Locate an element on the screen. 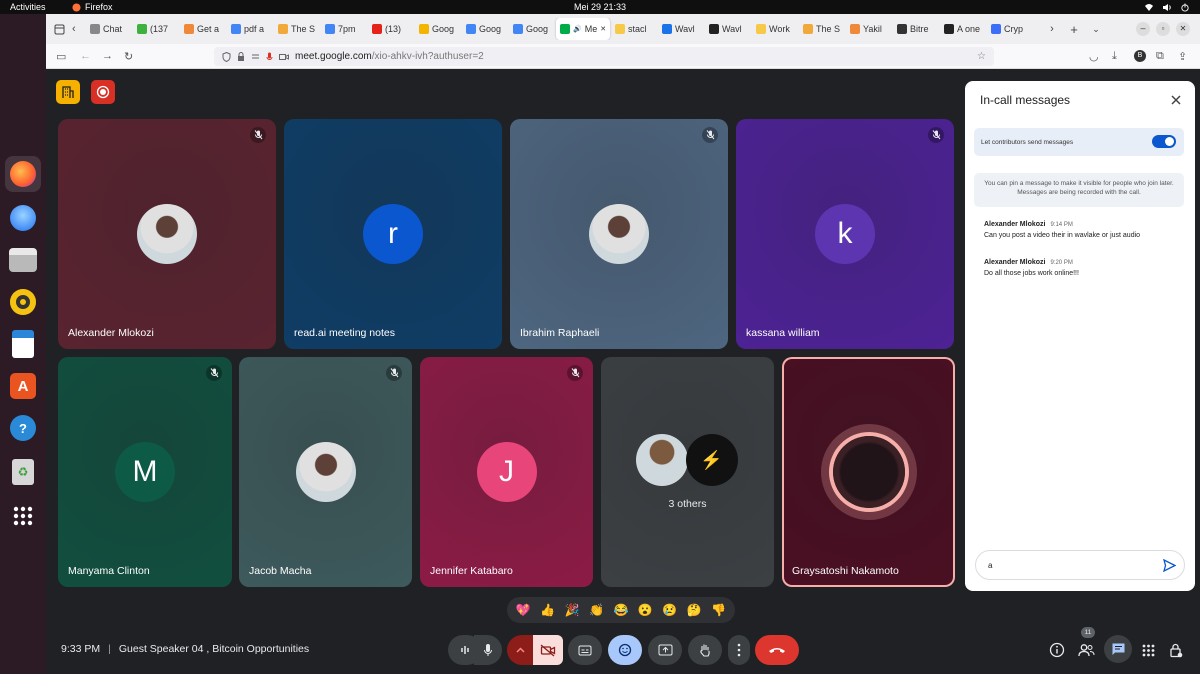 The height and width of the screenshot is (674, 1200). company-building-icon is located at coordinates (68, 92).